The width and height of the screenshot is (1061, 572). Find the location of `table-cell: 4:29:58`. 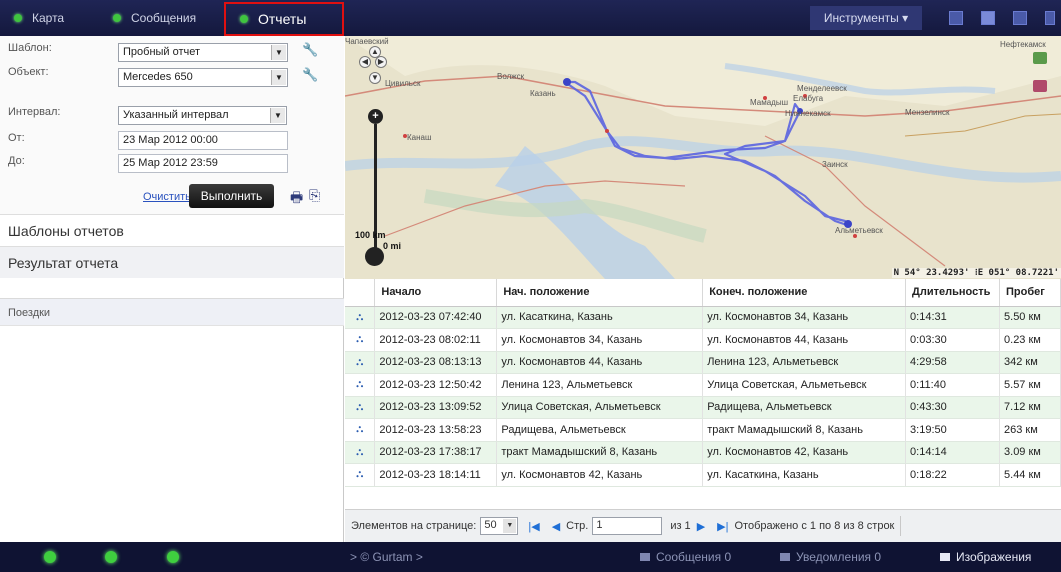

table-cell: 4:29:58 is located at coordinates (953, 362).